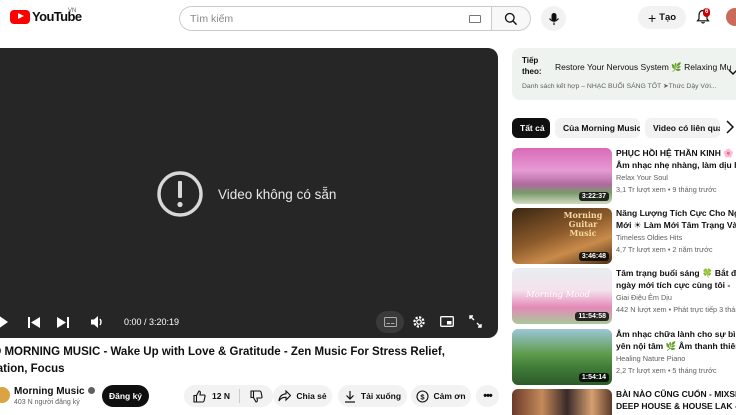 The height and width of the screenshot is (415, 736). I want to click on thumbnail-text: Morning Guitar Music, so click(583, 224).